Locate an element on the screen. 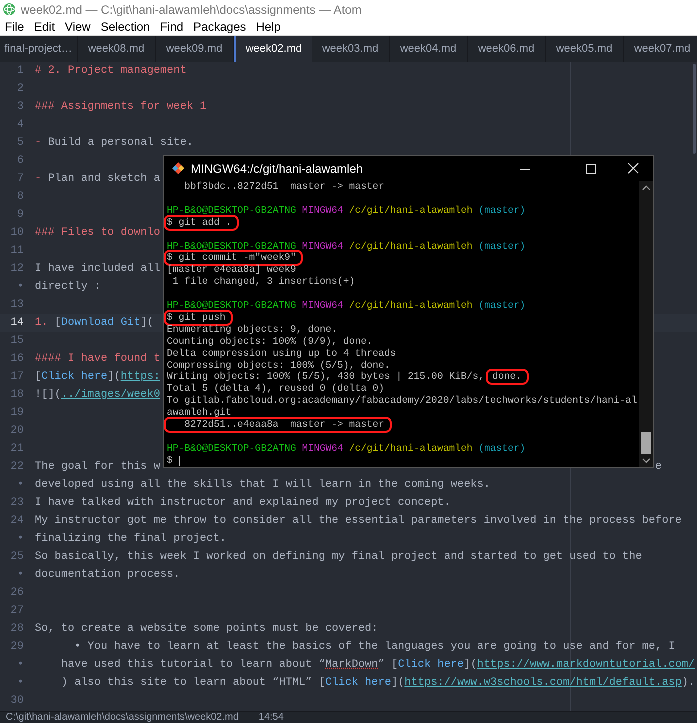 The height and width of the screenshot is (723, 697). menu-item: File is located at coordinates (14, 27).